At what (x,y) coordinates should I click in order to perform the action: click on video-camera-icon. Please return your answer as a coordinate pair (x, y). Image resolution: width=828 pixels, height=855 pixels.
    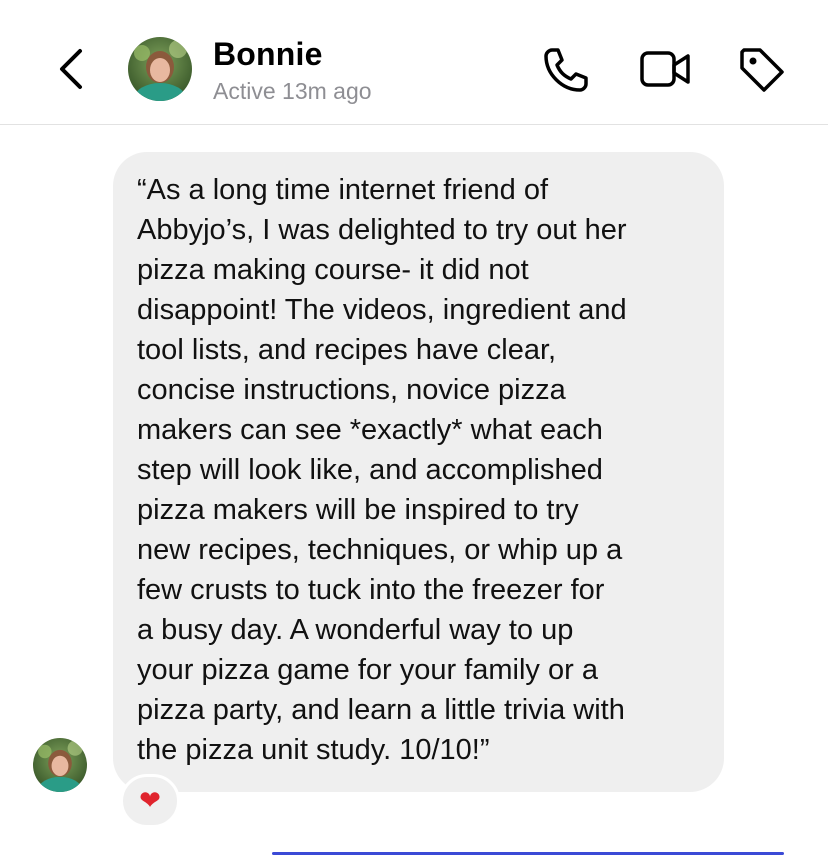
    Looking at the image, I should click on (665, 69).